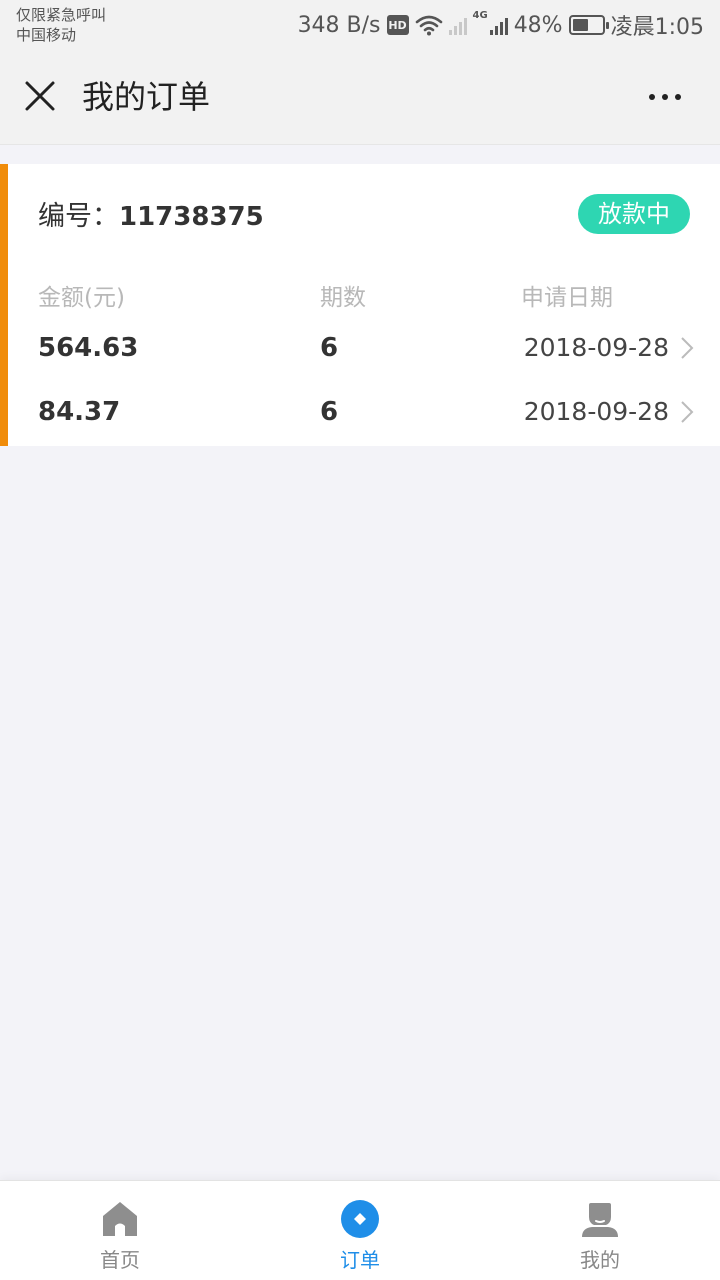 The width and height of the screenshot is (720, 1280). I want to click on tab-home: 首页, so click(120, 1230).